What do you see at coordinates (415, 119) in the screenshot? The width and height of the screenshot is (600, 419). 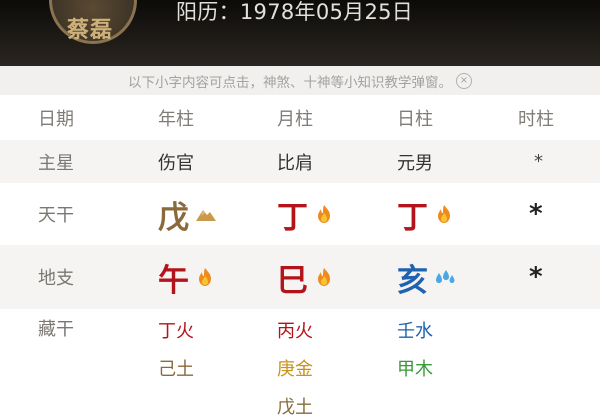 I see `col-head-day: 日柱` at bounding box center [415, 119].